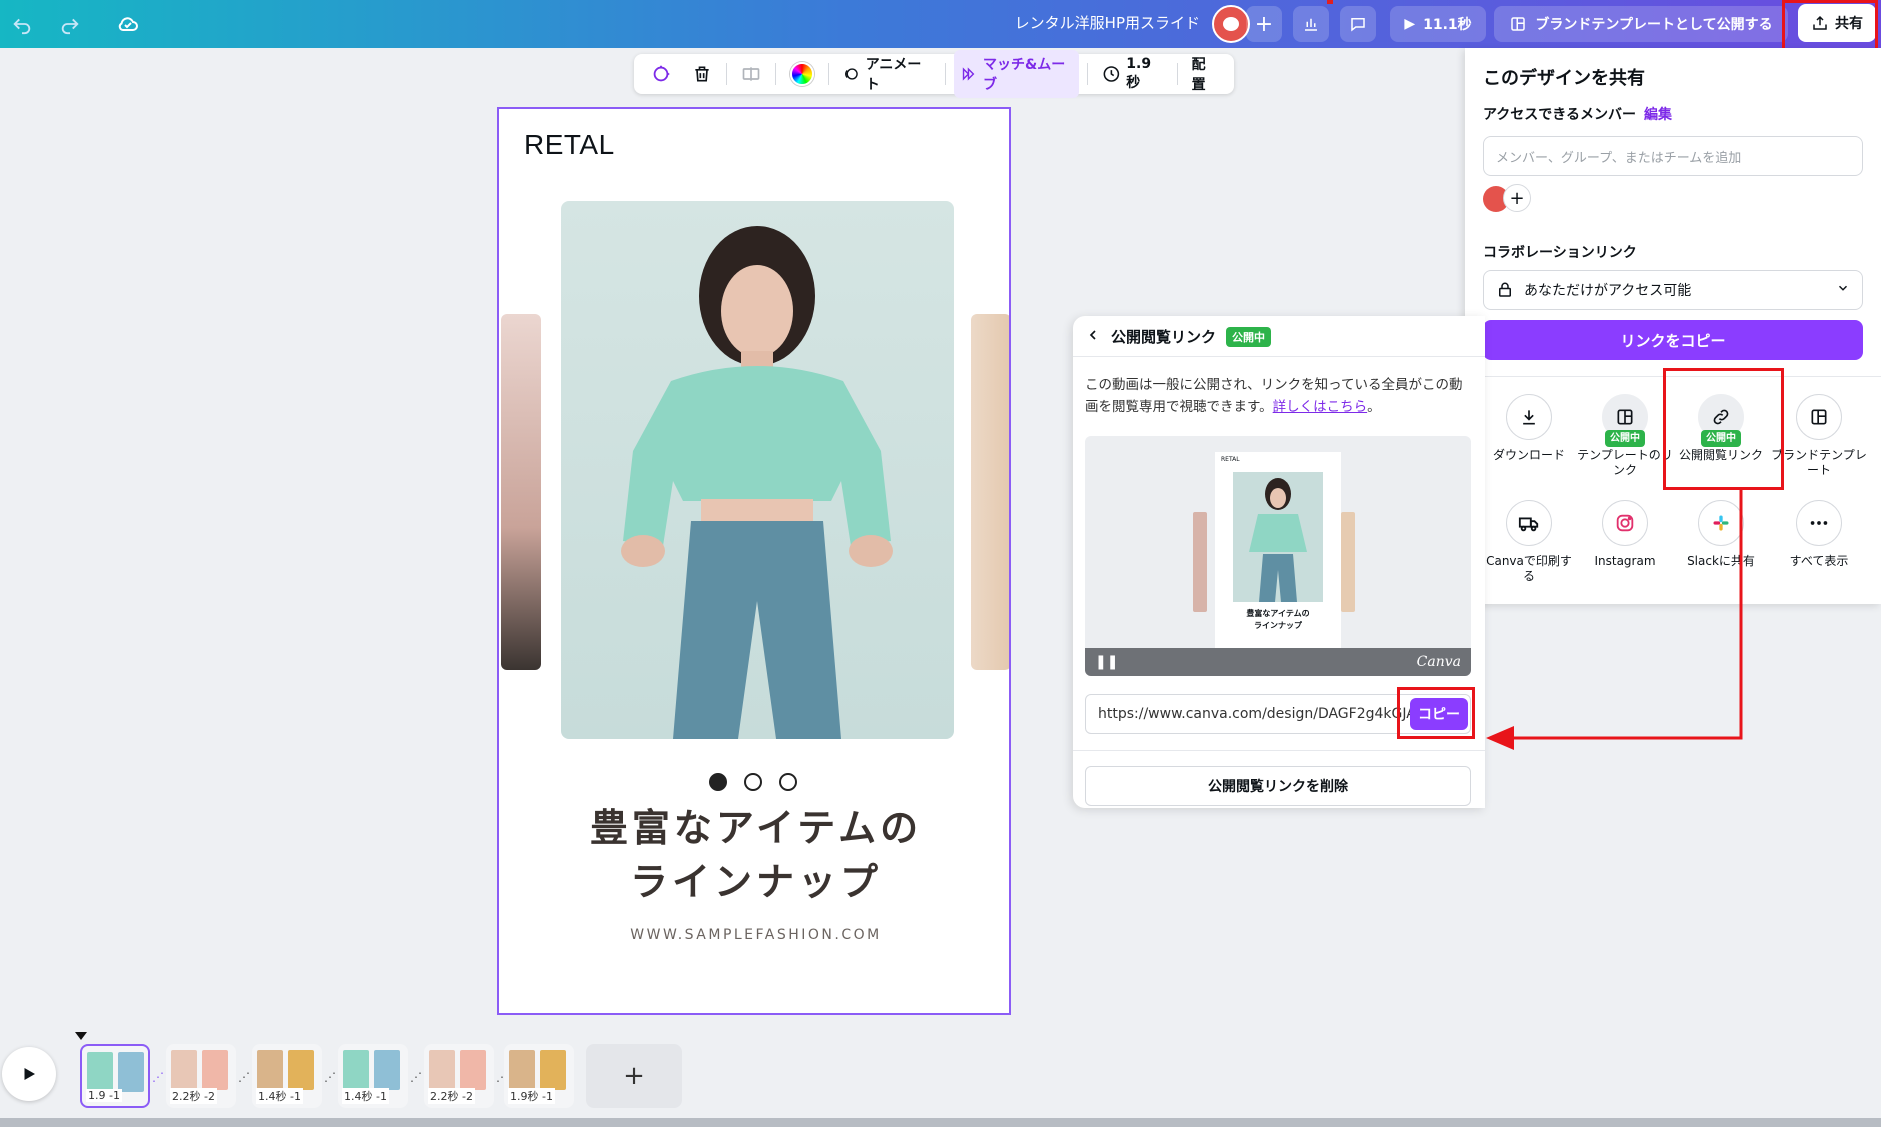 The width and height of the screenshot is (1881, 1127). I want to click on add-page-button: +, so click(634, 1076).